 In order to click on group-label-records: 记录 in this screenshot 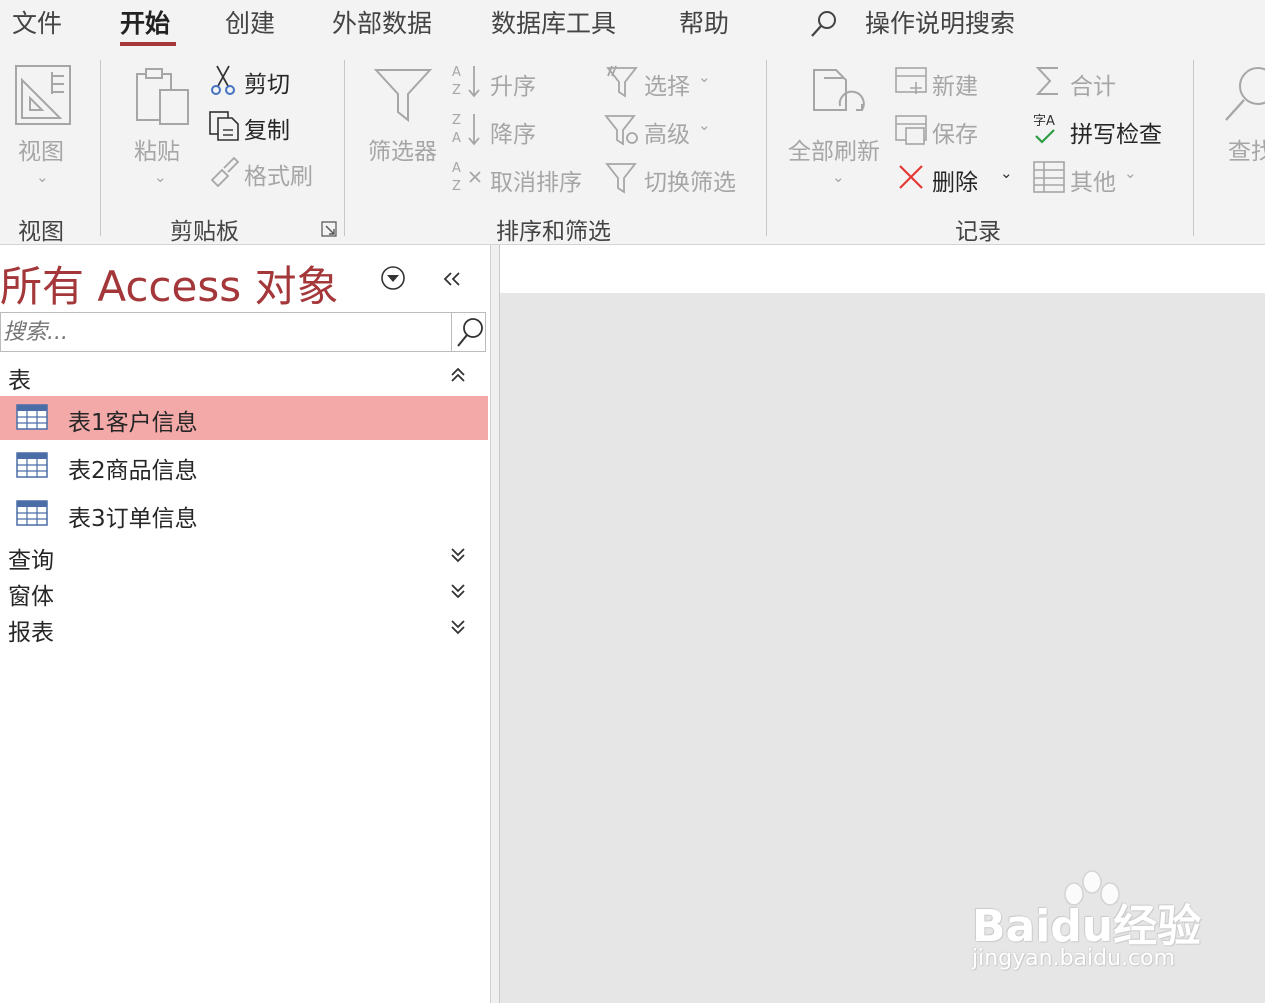, I will do `click(978, 232)`.